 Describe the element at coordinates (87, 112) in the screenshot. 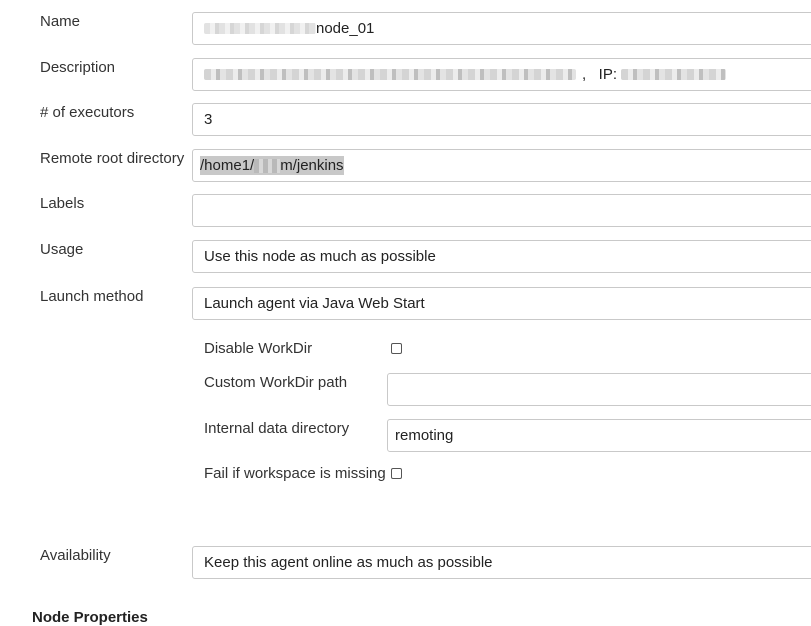

I see `executors-label: # of executors` at that location.